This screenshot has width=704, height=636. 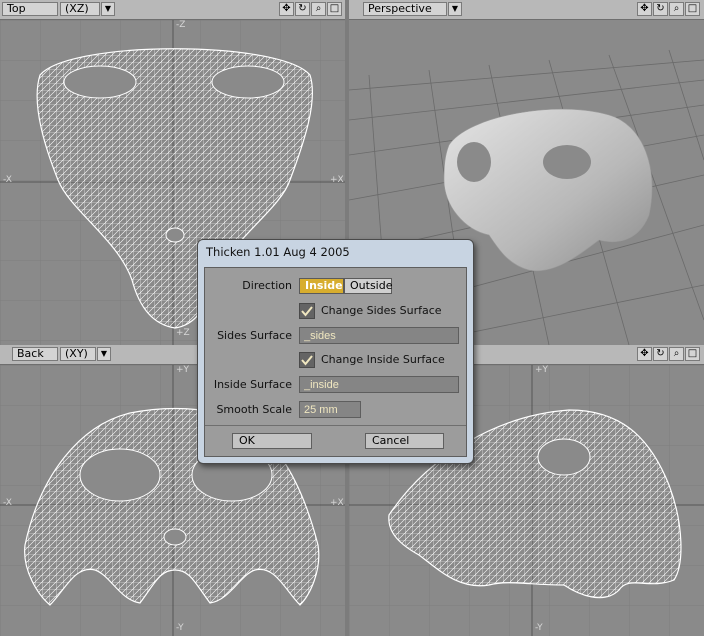 I want to click on viewport-perspective-view-selector: Perspective, so click(x=405, y=9).